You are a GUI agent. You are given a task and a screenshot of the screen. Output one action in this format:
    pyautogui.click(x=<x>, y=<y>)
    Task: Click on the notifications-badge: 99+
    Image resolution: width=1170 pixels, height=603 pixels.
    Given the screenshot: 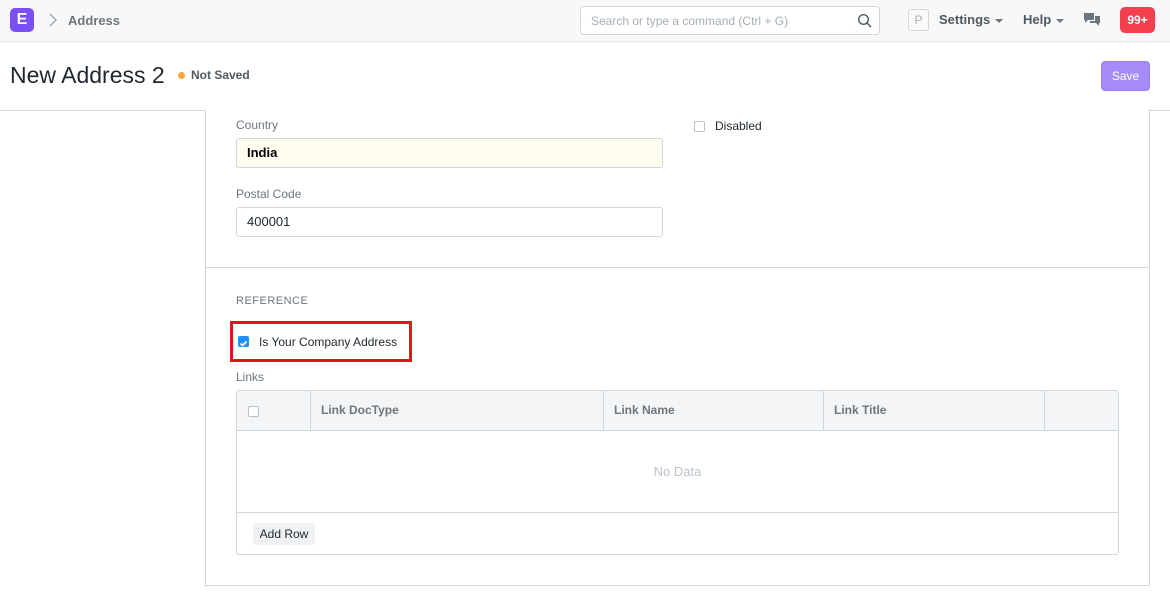 What is the action you would take?
    pyautogui.click(x=1137, y=20)
    